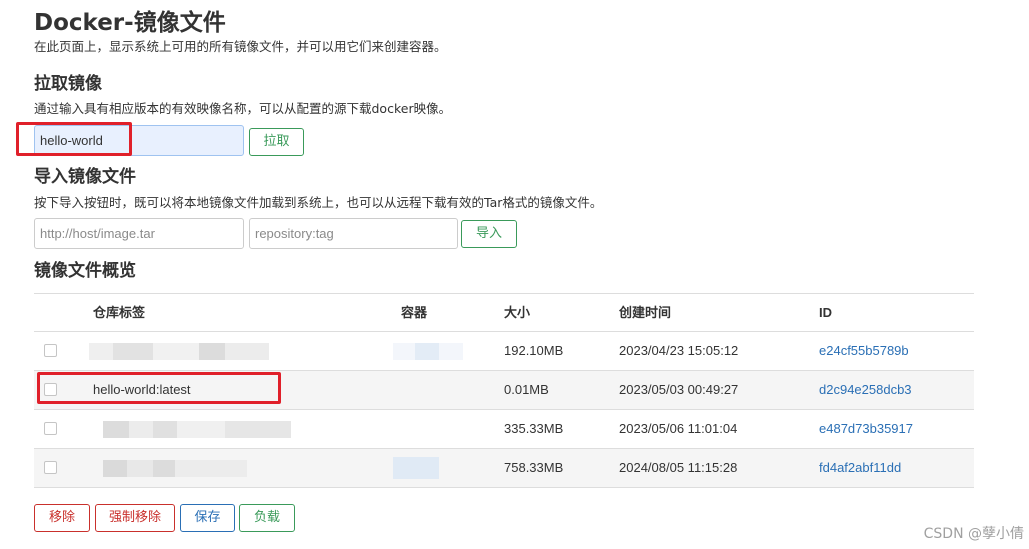 The width and height of the screenshot is (1029, 549). I want to click on image-created: 2023/04/23 15:05:12, so click(679, 350).